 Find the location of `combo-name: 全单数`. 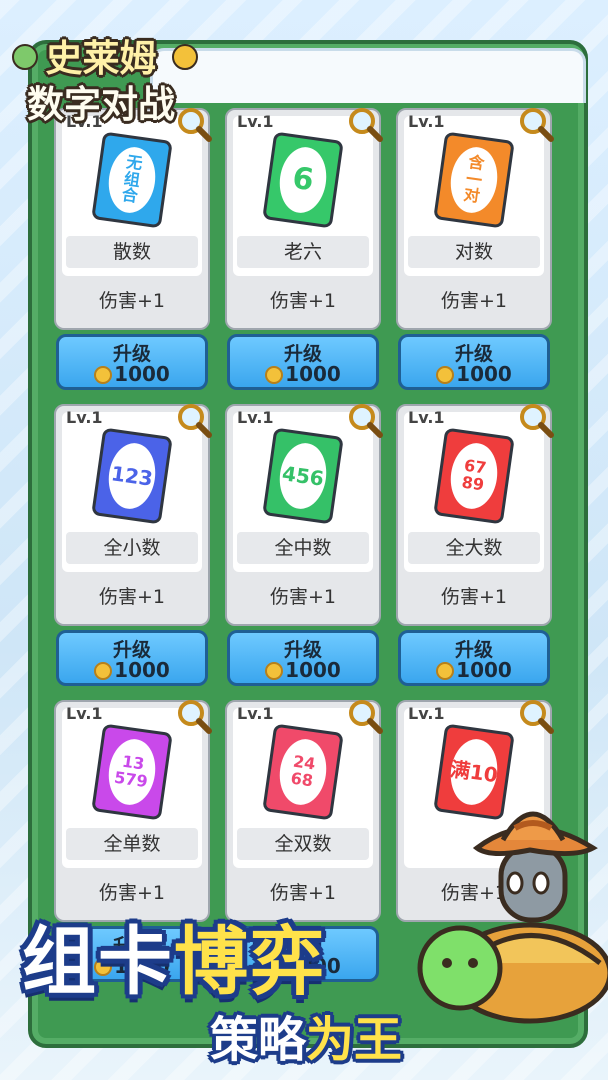

combo-name: 全单数 is located at coordinates (132, 844).